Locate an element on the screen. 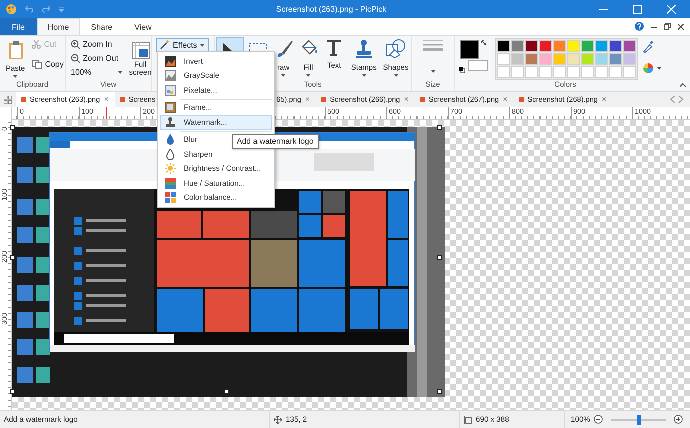 The height and width of the screenshot is (428, 690). stamp-icon is located at coordinates (364, 49).